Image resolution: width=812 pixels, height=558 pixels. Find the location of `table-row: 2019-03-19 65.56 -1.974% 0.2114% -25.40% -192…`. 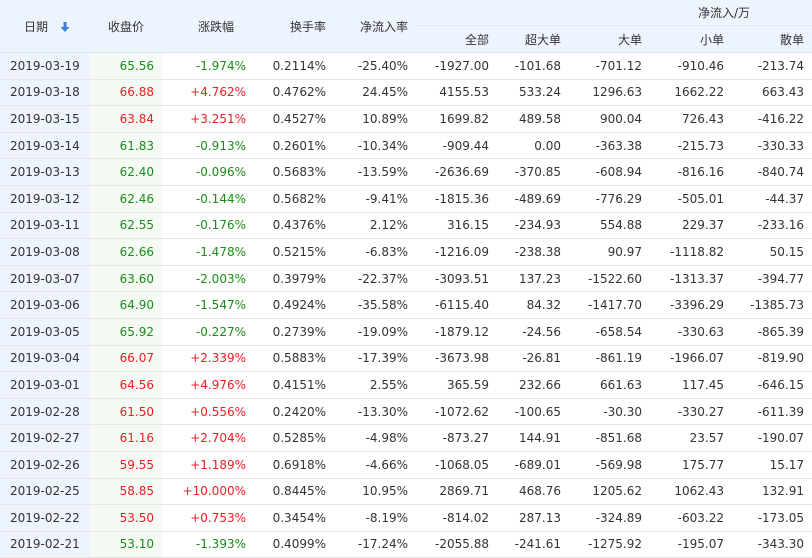

table-row: 2019-03-19 65.56 -1.974% 0.2114% -25.40% -192… is located at coordinates (406, 66).